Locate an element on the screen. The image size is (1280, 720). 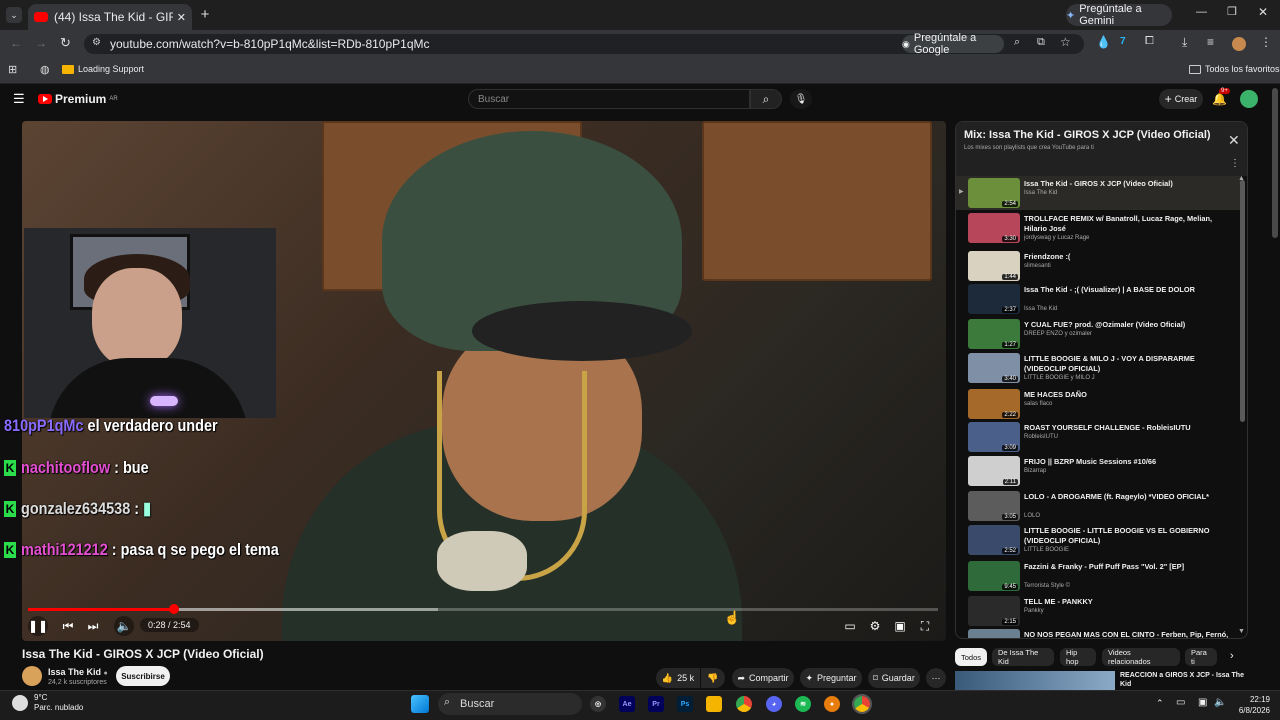
scroll-up-icon: ▲ is located at coordinates (1241, 178).